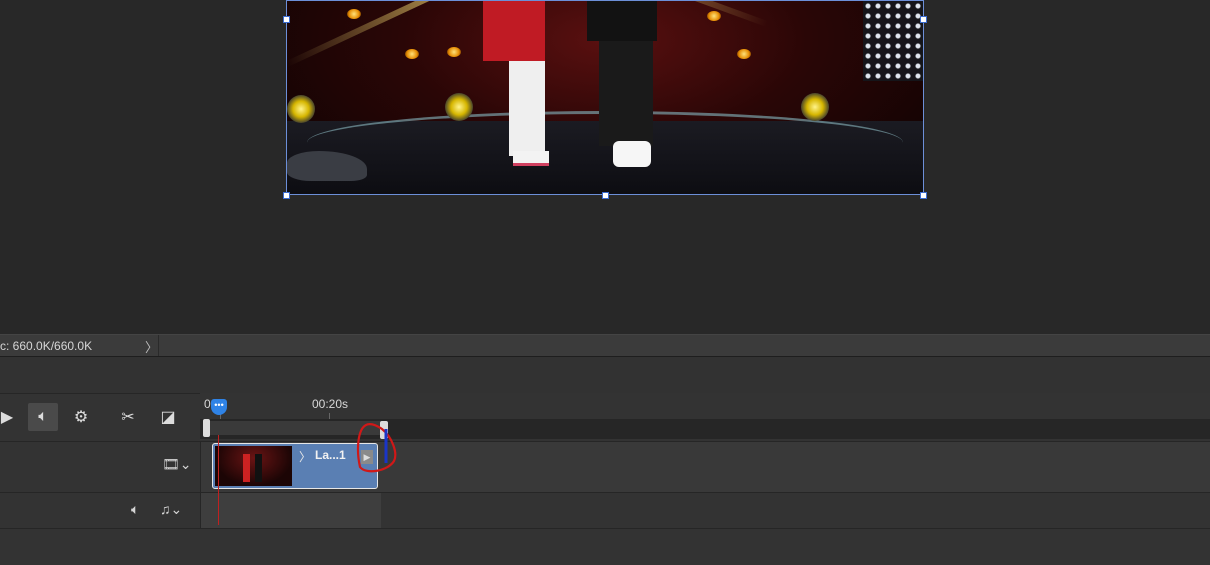 This screenshot has width=1210, height=565. Describe the element at coordinates (100, 467) in the screenshot. I see `video-track-header: 🎞︎⌄` at that location.